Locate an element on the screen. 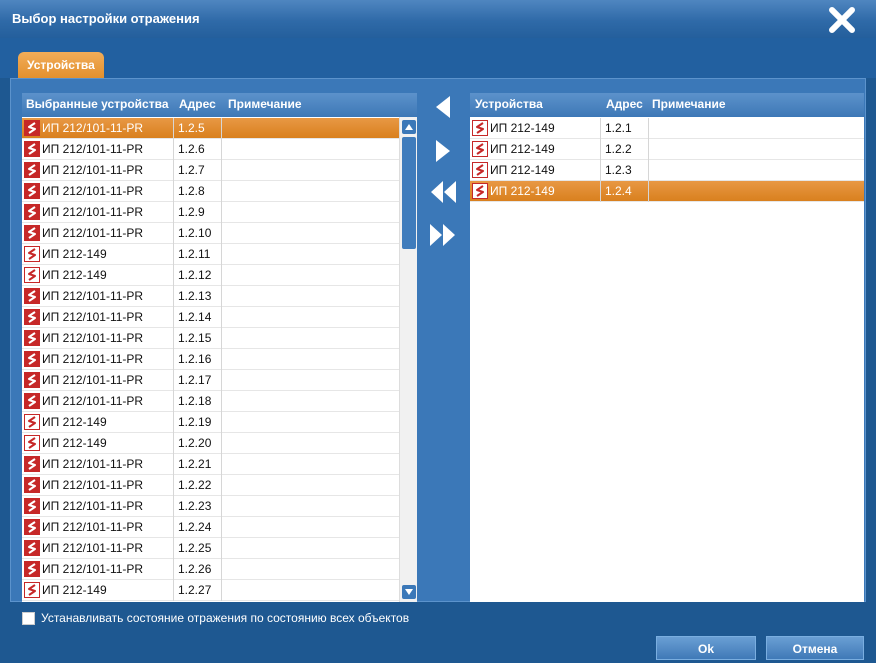 This screenshot has height=663, width=876. mirror-state-checkbox is located at coordinates (28, 618).